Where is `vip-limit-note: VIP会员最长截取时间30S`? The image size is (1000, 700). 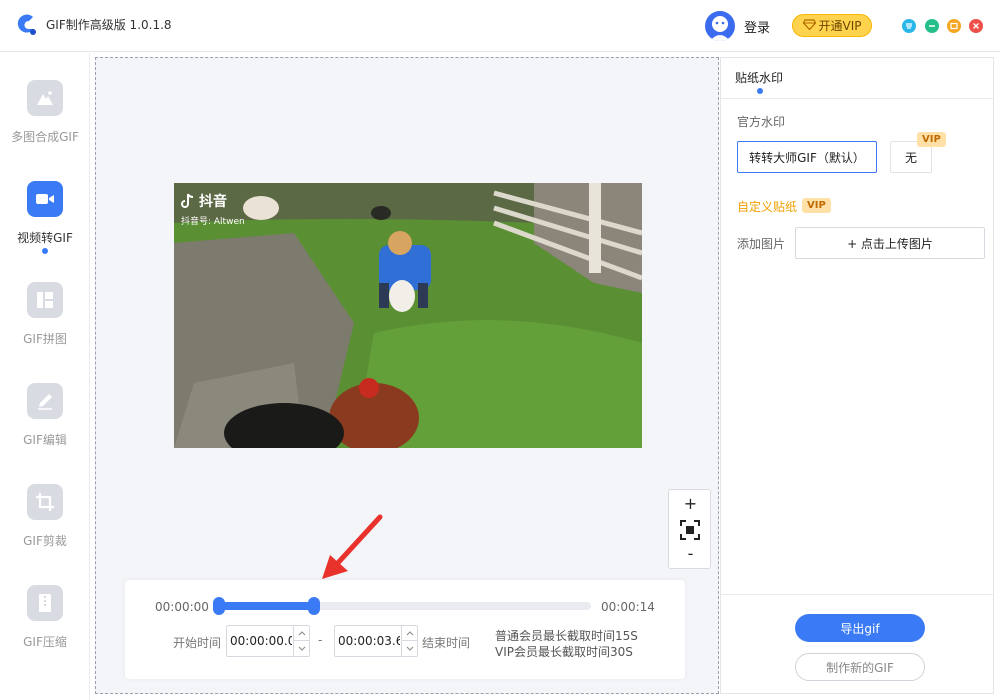 vip-limit-note: VIP会员最长截取时间30S is located at coordinates (564, 652).